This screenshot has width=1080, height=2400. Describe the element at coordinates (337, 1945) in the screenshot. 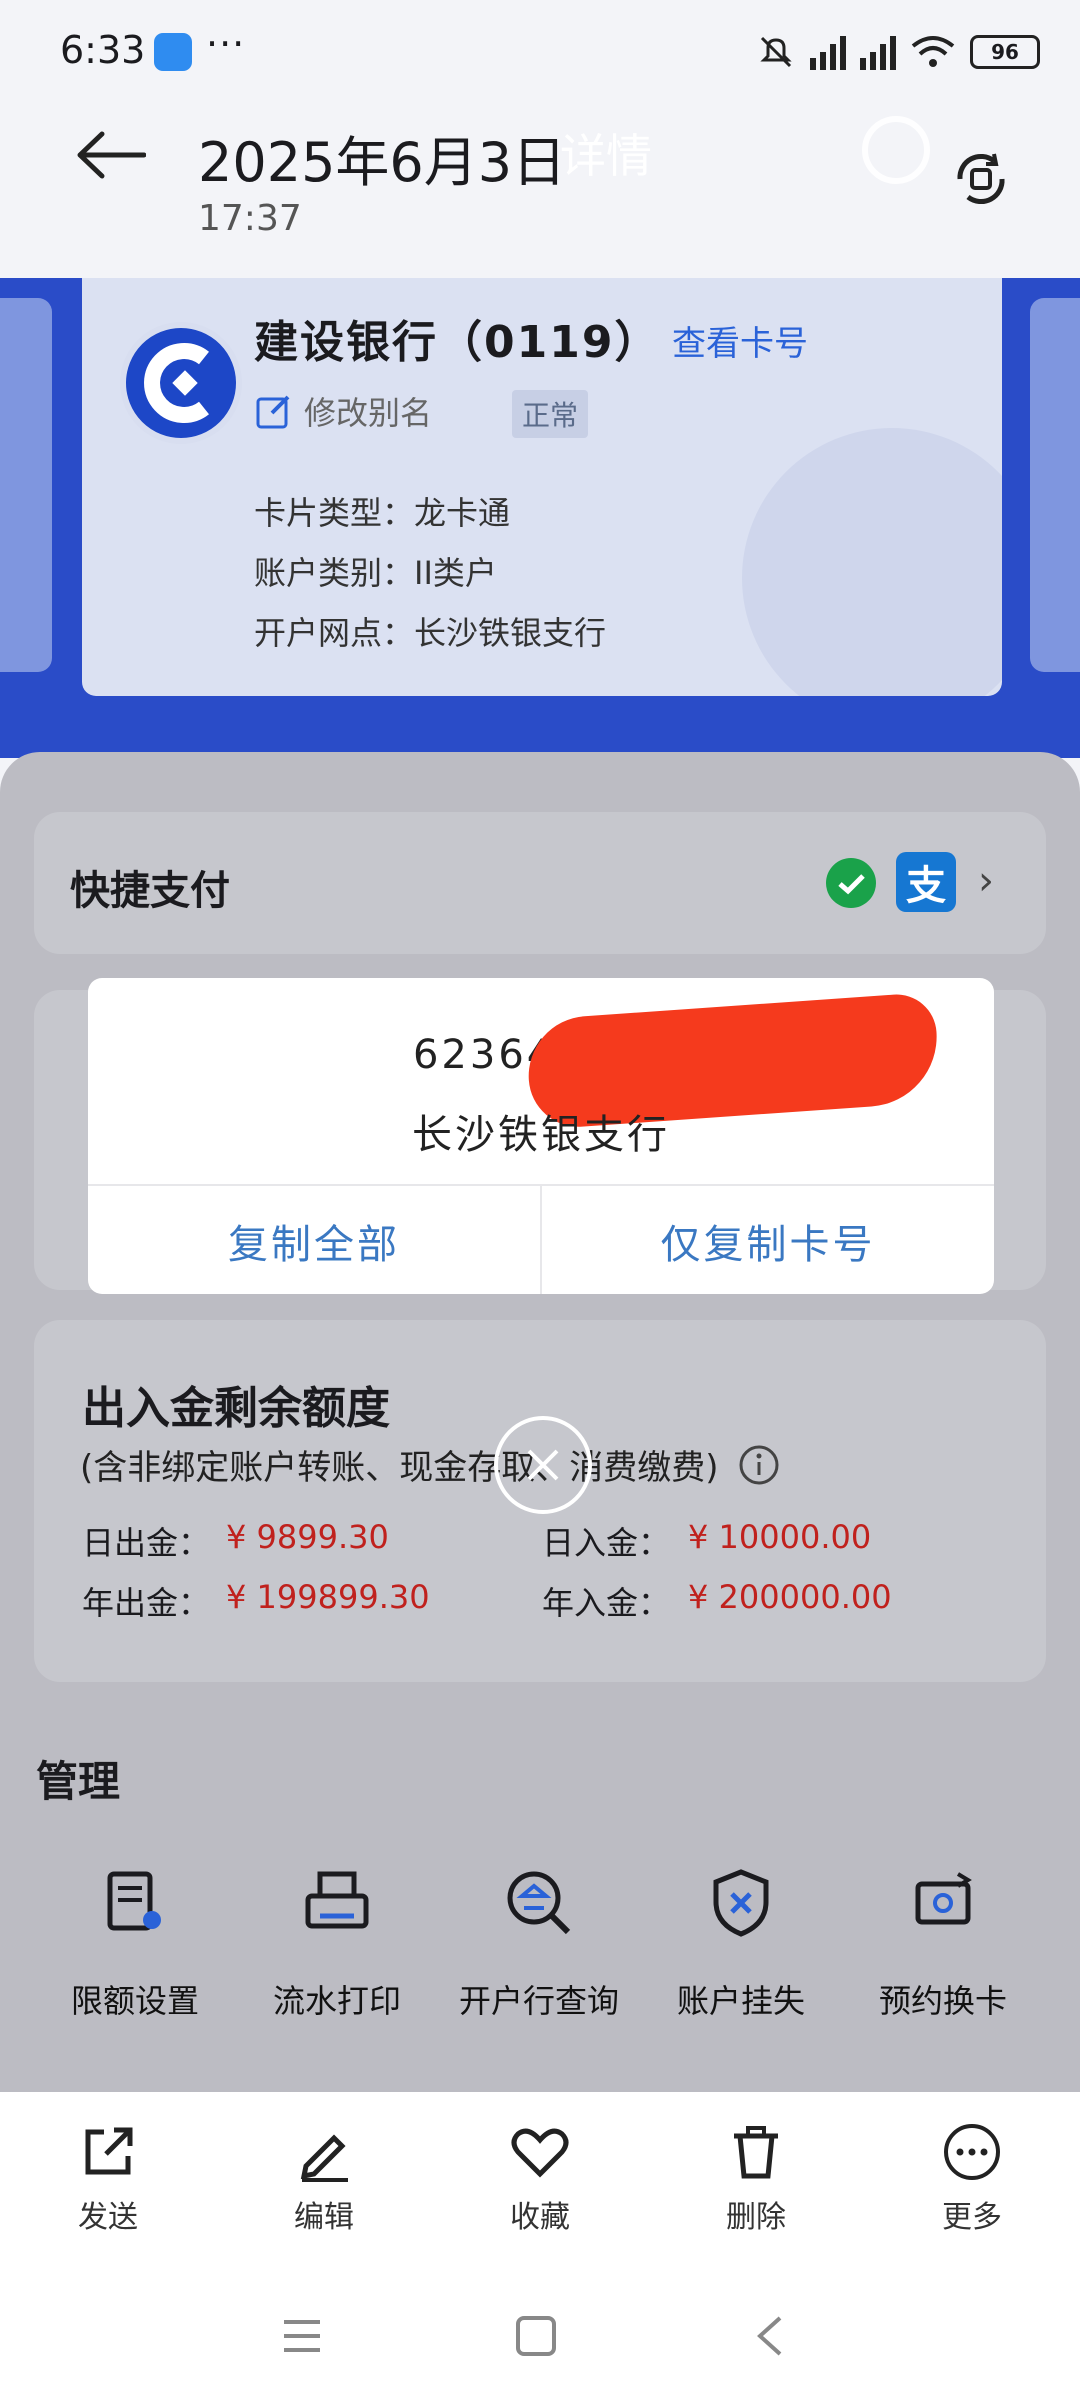

I see `manage-item-statement-print: 流水打印` at that location.